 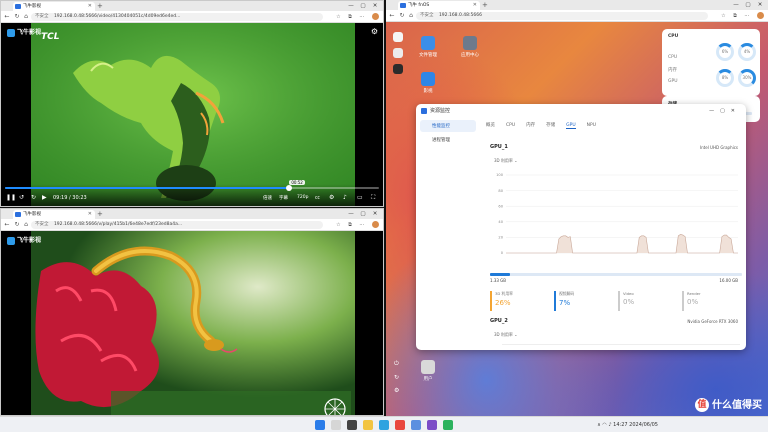 What do you see at coordinates (398, 69) in the screenshot?
I see `dock-item-settings-icon` at bounding box center [398, 69].